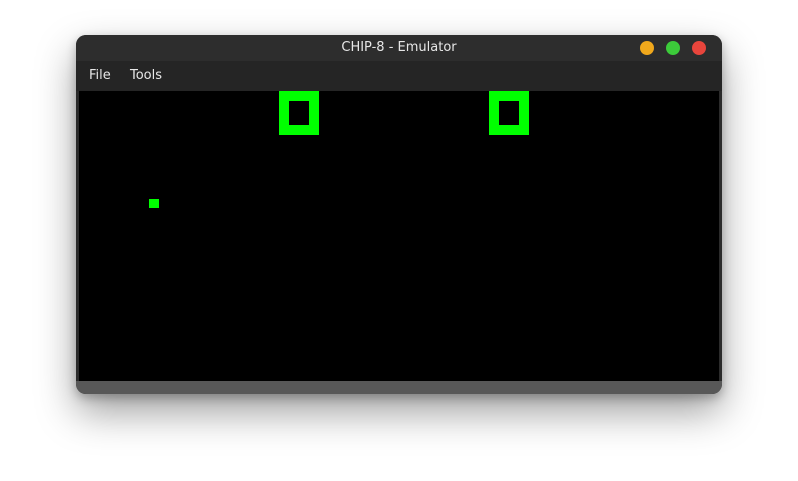 This screenshot has width=798, height=481. I want to click on ball-sprite, so click(154, 203).